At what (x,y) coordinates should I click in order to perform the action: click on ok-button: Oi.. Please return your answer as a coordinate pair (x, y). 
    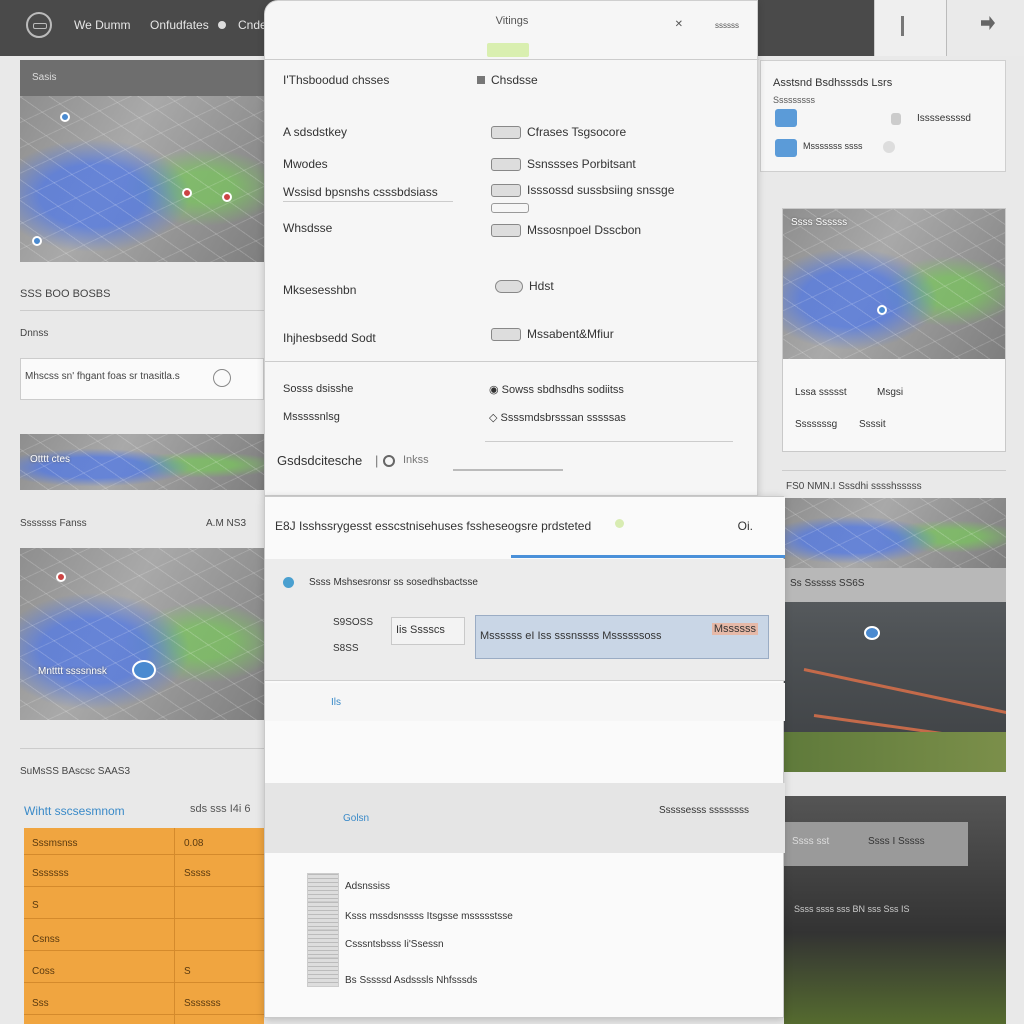
    Looking at the image, I should click on (745, 526).